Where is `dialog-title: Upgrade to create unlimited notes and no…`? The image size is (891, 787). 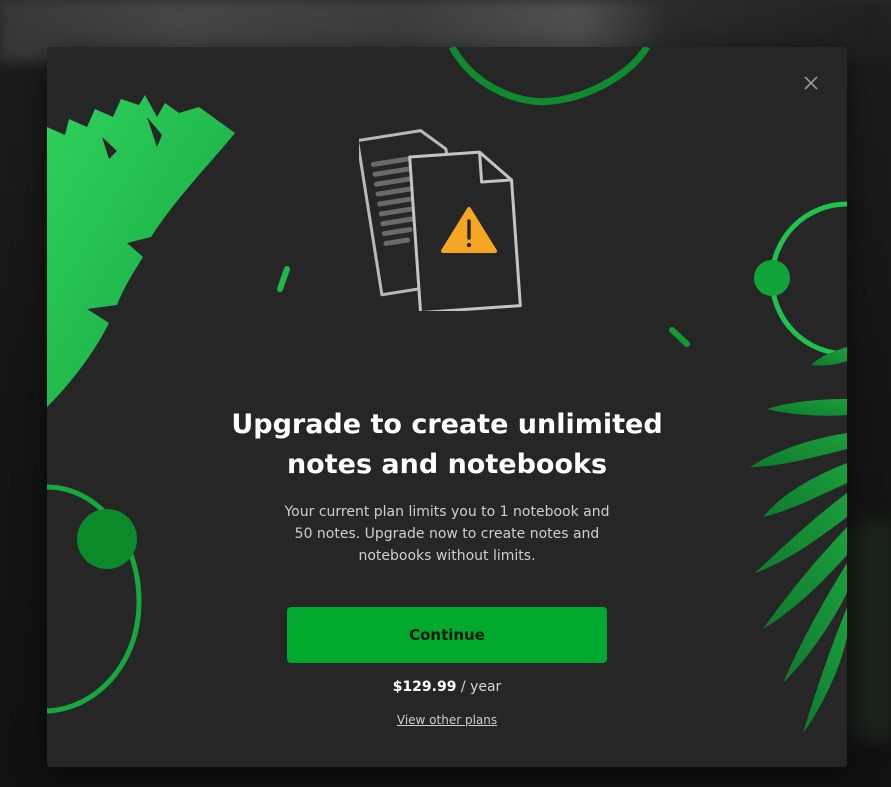
dialog-title: Upgrade to create unlimited notes and no… is located at coordinates (447, 444).